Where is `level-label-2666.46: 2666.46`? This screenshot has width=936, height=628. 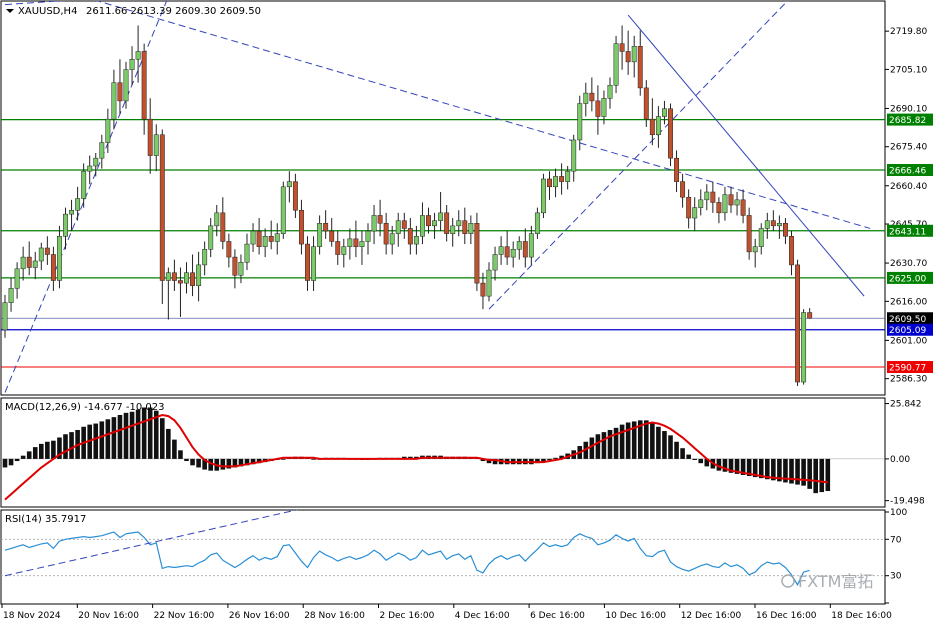
level-label-2666.46: 2666.46 is located at coordinates (907, 171).